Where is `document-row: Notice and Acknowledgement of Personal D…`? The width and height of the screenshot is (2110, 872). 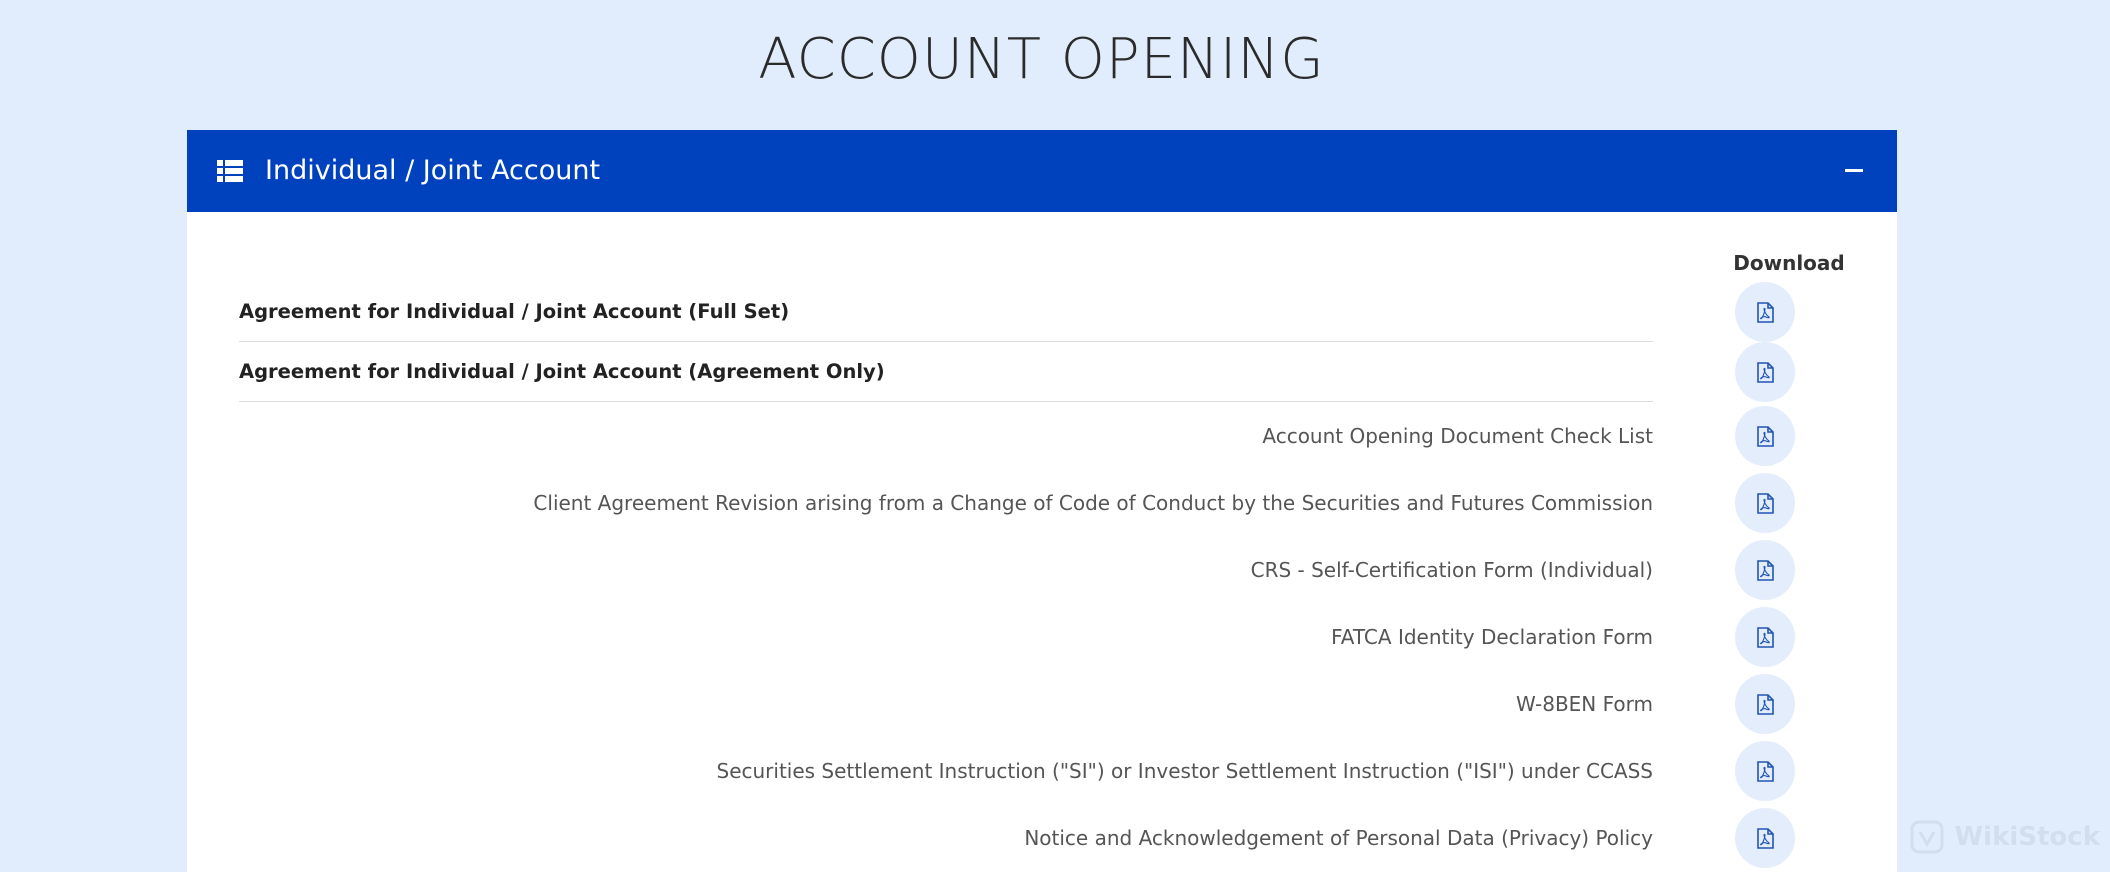 document-row: Notice and Acknowledgement of Personal D… is located at coordinates (1042, 838).